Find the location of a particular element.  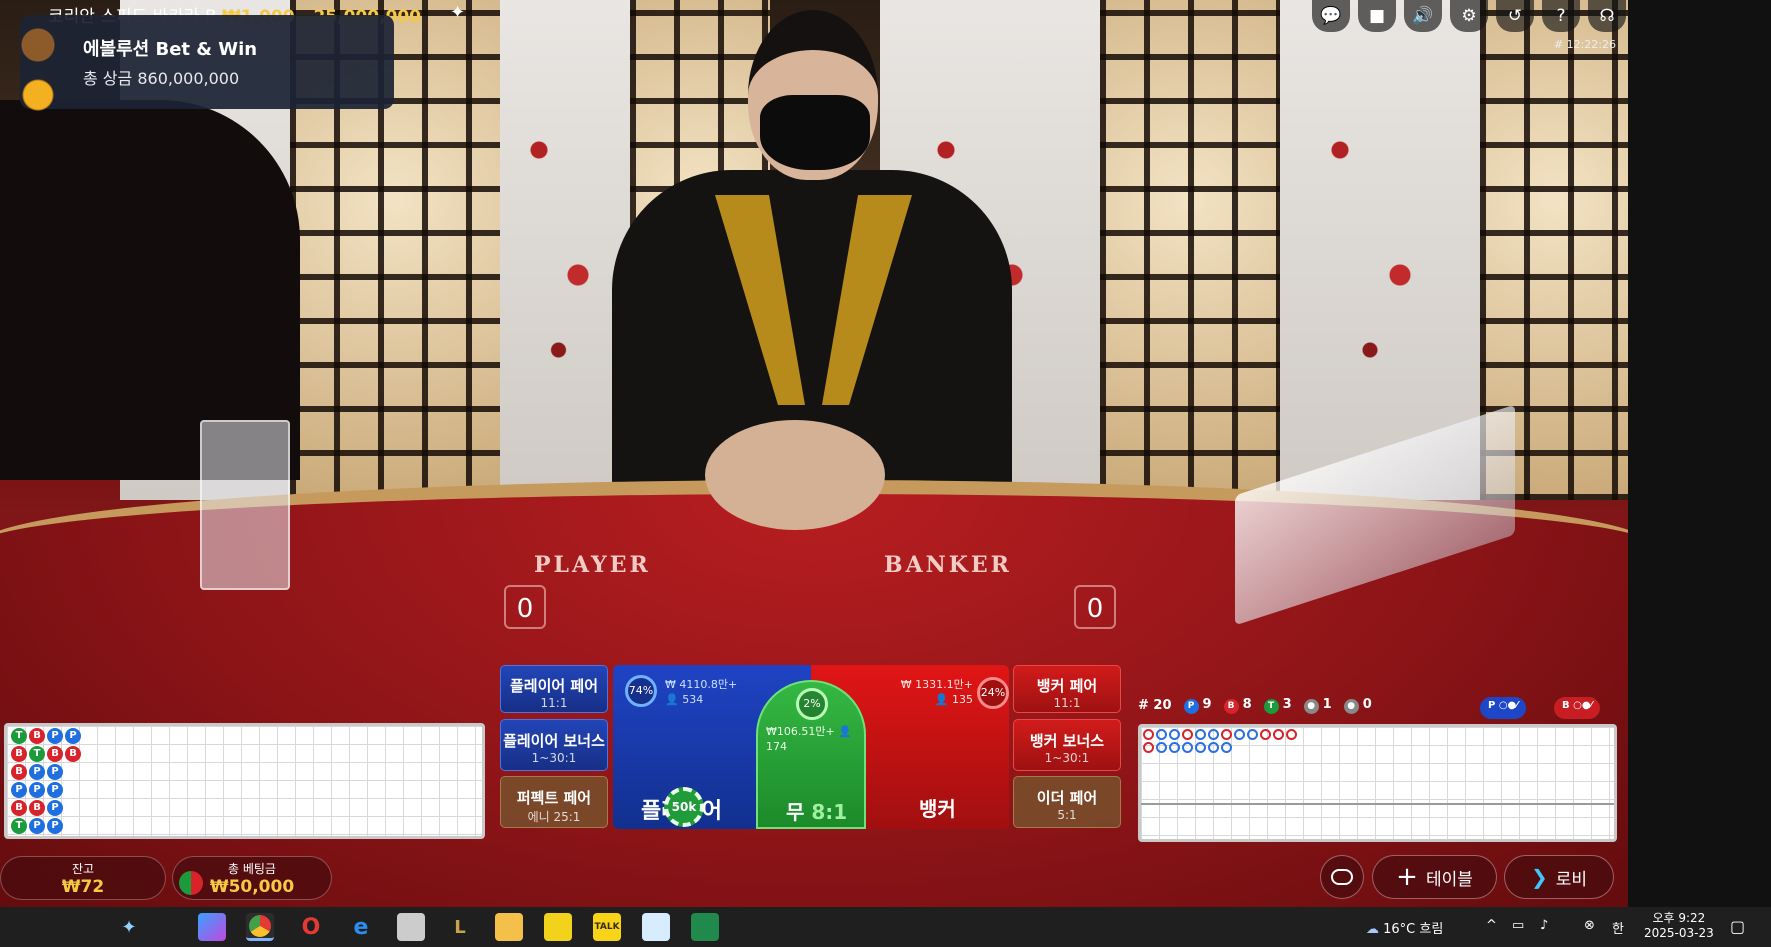

pin-icon: ✦ is located at coordinates (457, 12).